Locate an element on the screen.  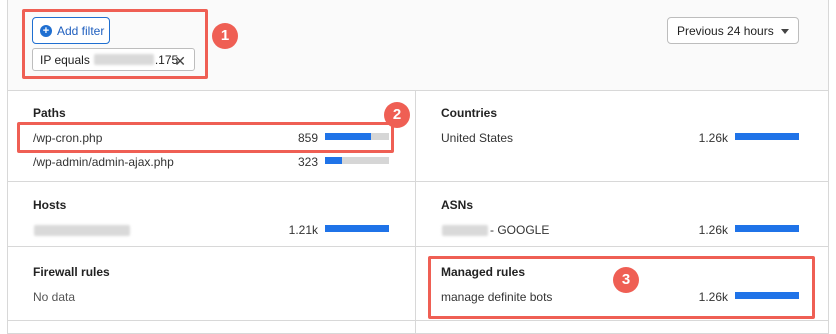
callout-badge-2: 2 is located at coordinates (397, 115).